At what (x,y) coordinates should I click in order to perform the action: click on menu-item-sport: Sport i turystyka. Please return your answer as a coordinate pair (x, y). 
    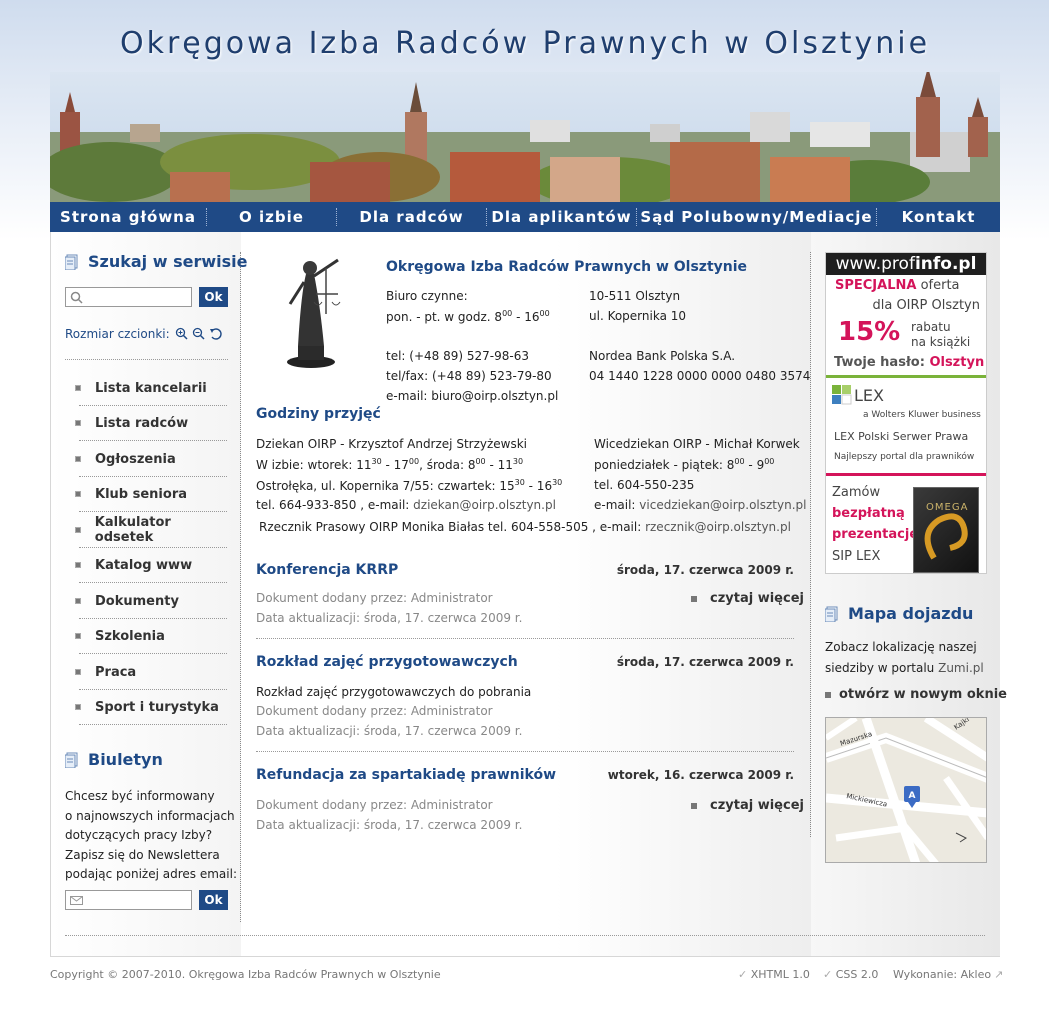
    Looking at the image, I should click on (151, 707).